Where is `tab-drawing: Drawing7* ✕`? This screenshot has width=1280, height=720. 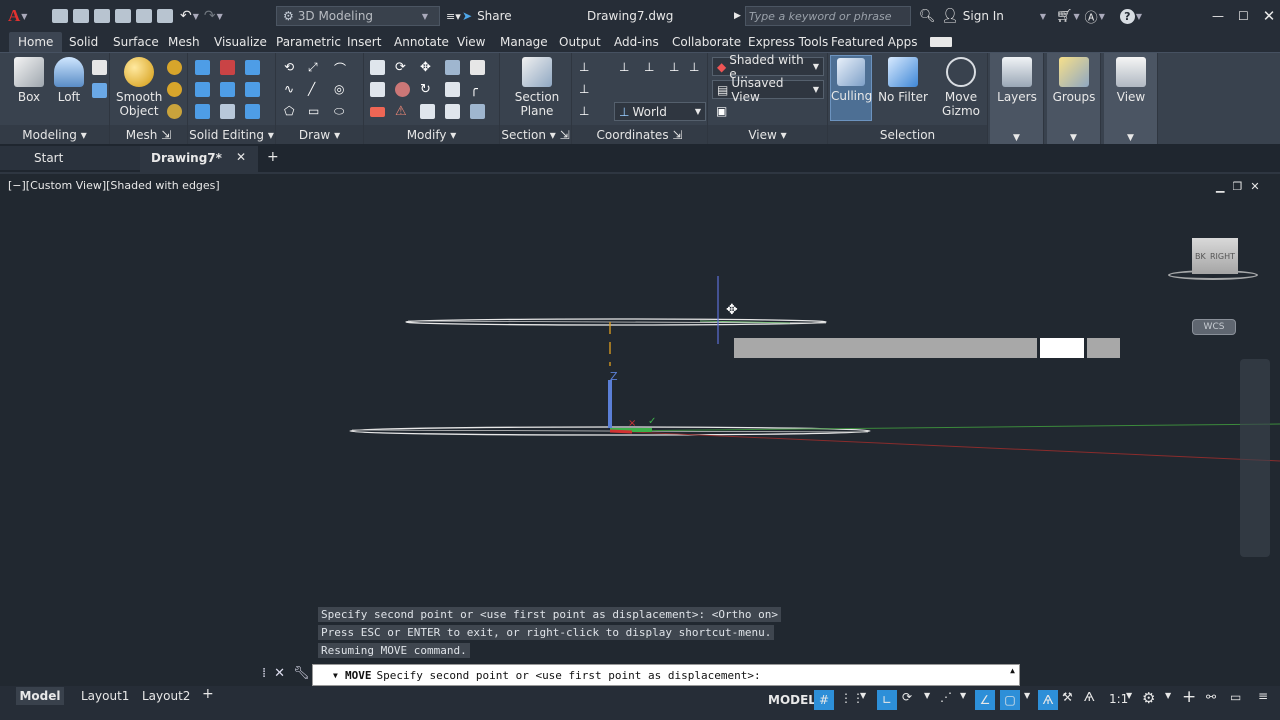 tab-drawing: Drawing7* ✕ is located at coordinates (199, 159).